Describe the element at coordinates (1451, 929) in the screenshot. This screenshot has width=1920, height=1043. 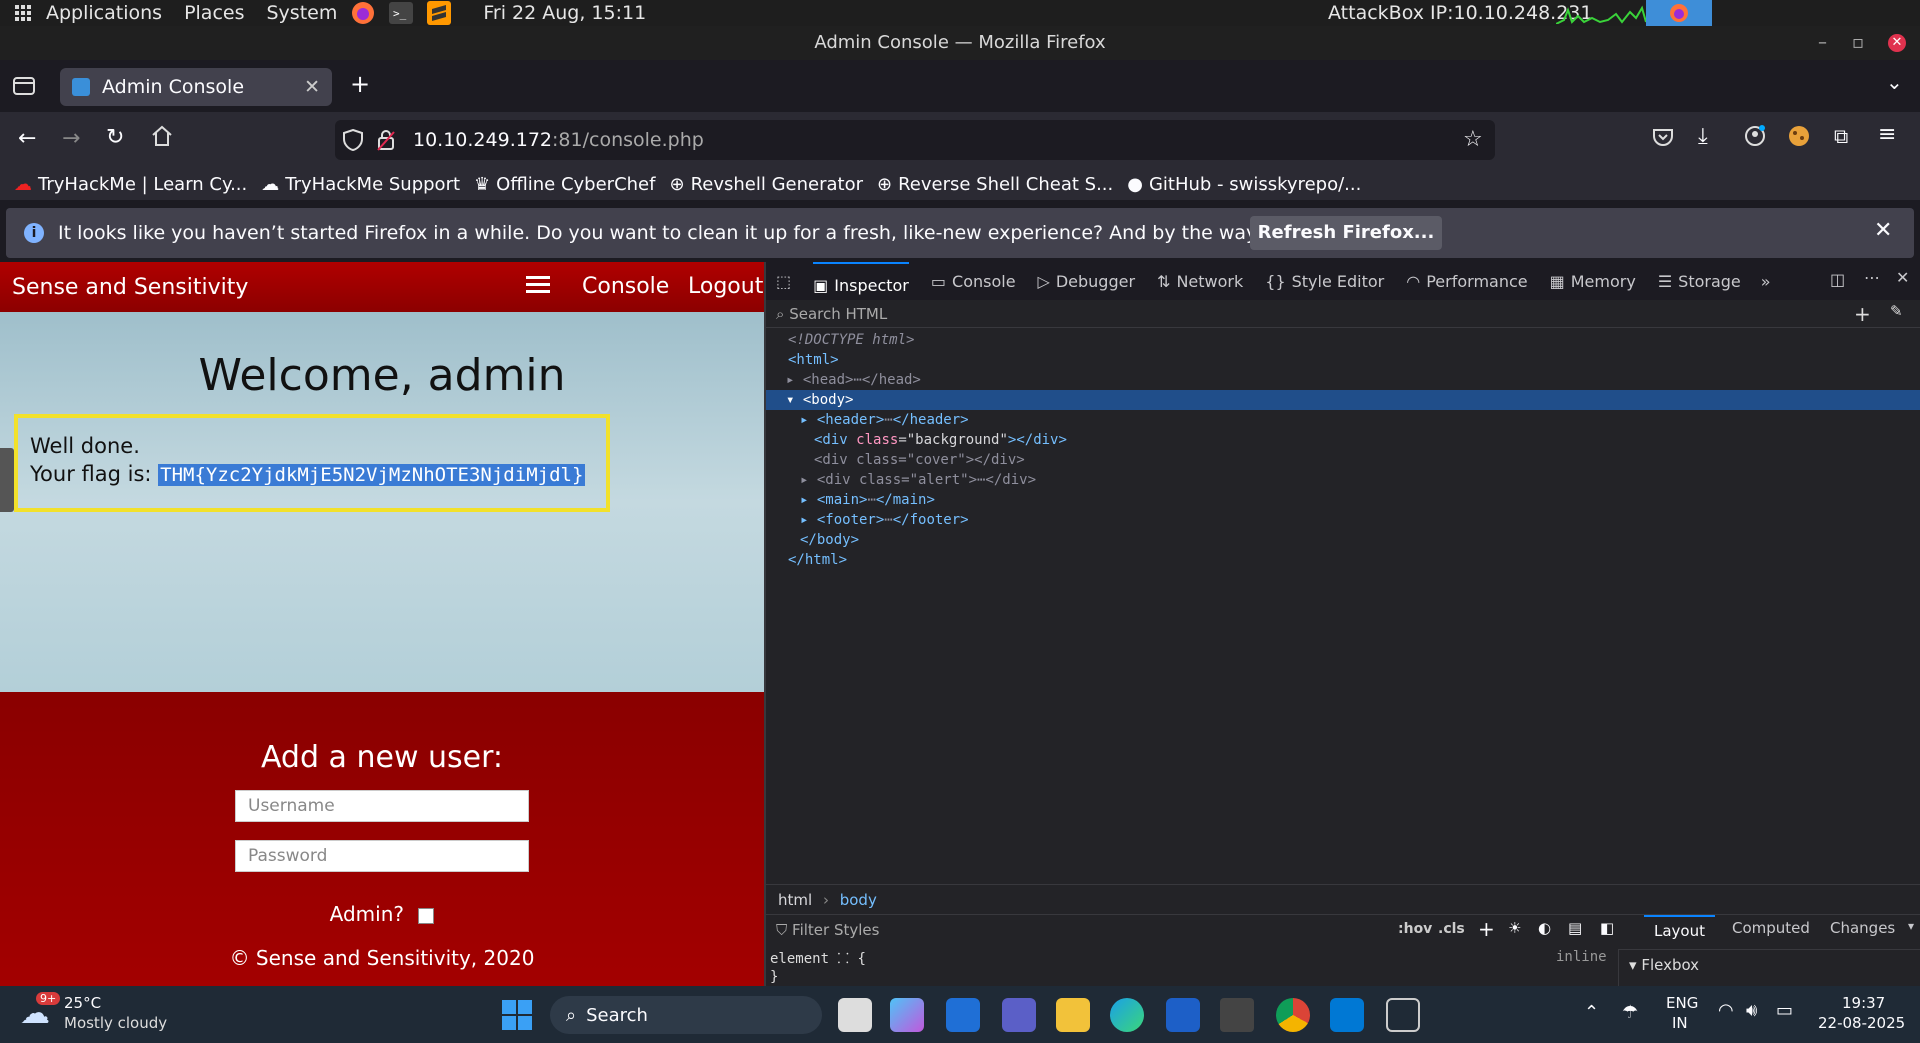
I see `cls-toggle: .cls` at that location.